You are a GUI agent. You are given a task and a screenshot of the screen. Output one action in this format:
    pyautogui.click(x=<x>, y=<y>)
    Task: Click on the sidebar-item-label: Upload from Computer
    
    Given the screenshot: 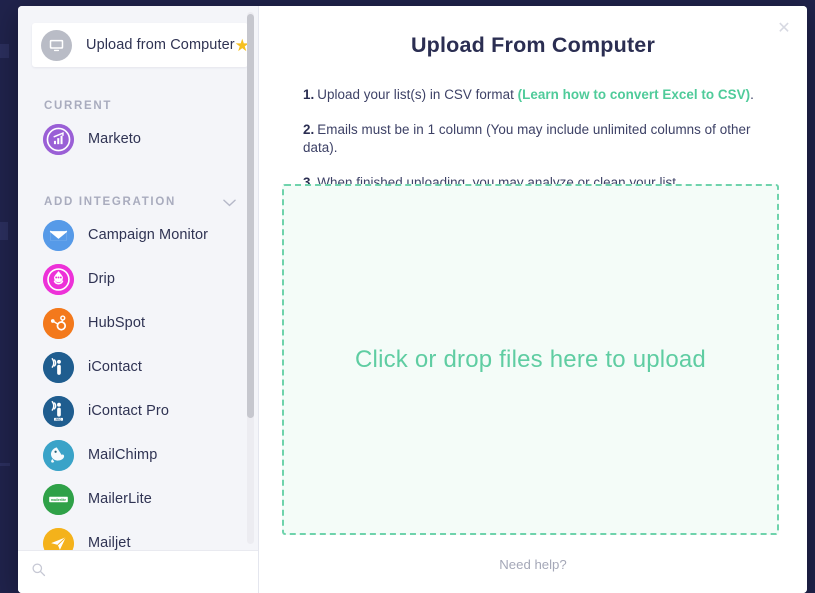 What is the action you would take?
    pyautogui.click(x=160, y=45)
    